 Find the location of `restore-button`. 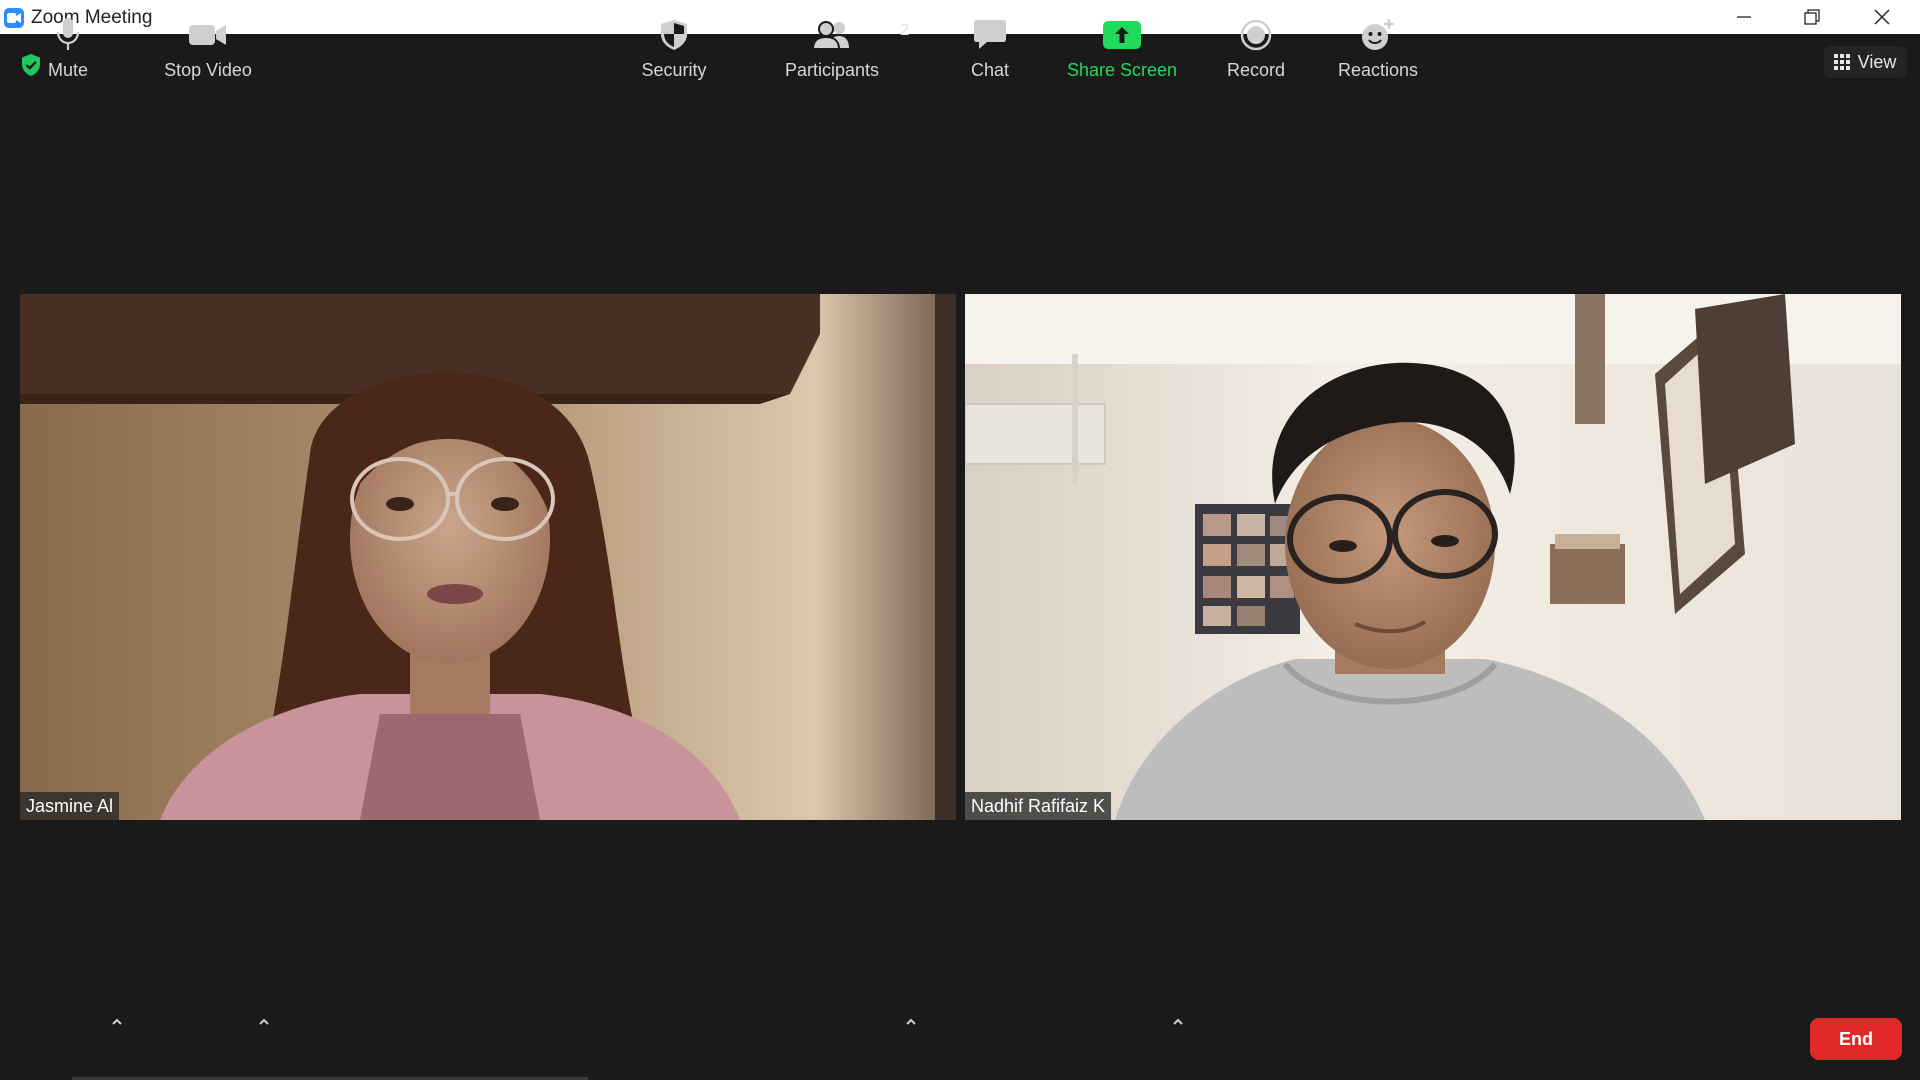

restore-button is located at coordinates (1812, 17).